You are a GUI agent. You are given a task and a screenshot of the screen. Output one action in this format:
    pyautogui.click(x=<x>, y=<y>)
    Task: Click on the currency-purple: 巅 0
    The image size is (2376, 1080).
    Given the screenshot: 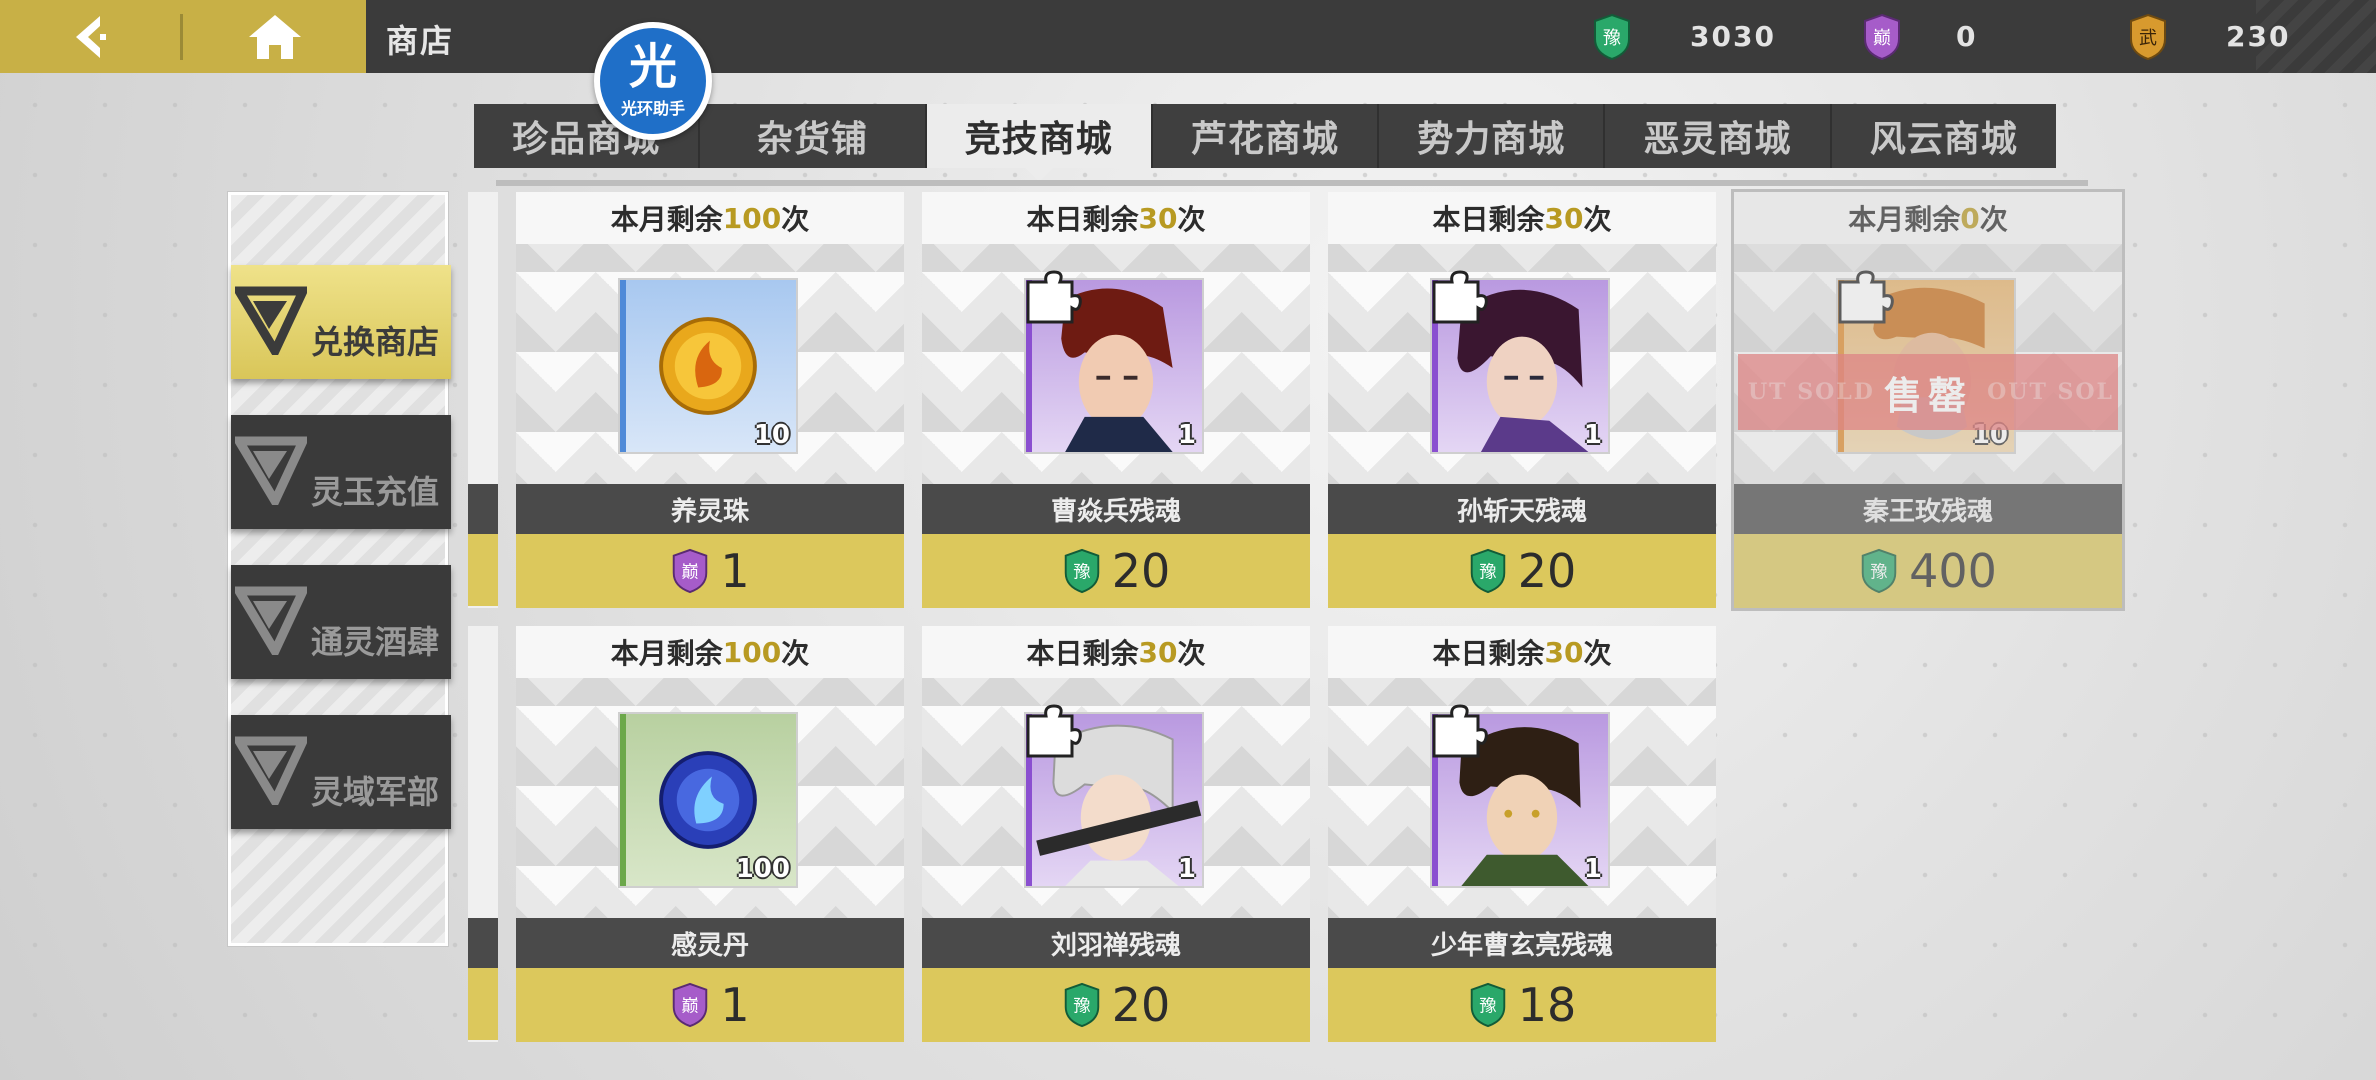 What is the action you would take?
    pyautogui.click(x=1942, y=37)
    